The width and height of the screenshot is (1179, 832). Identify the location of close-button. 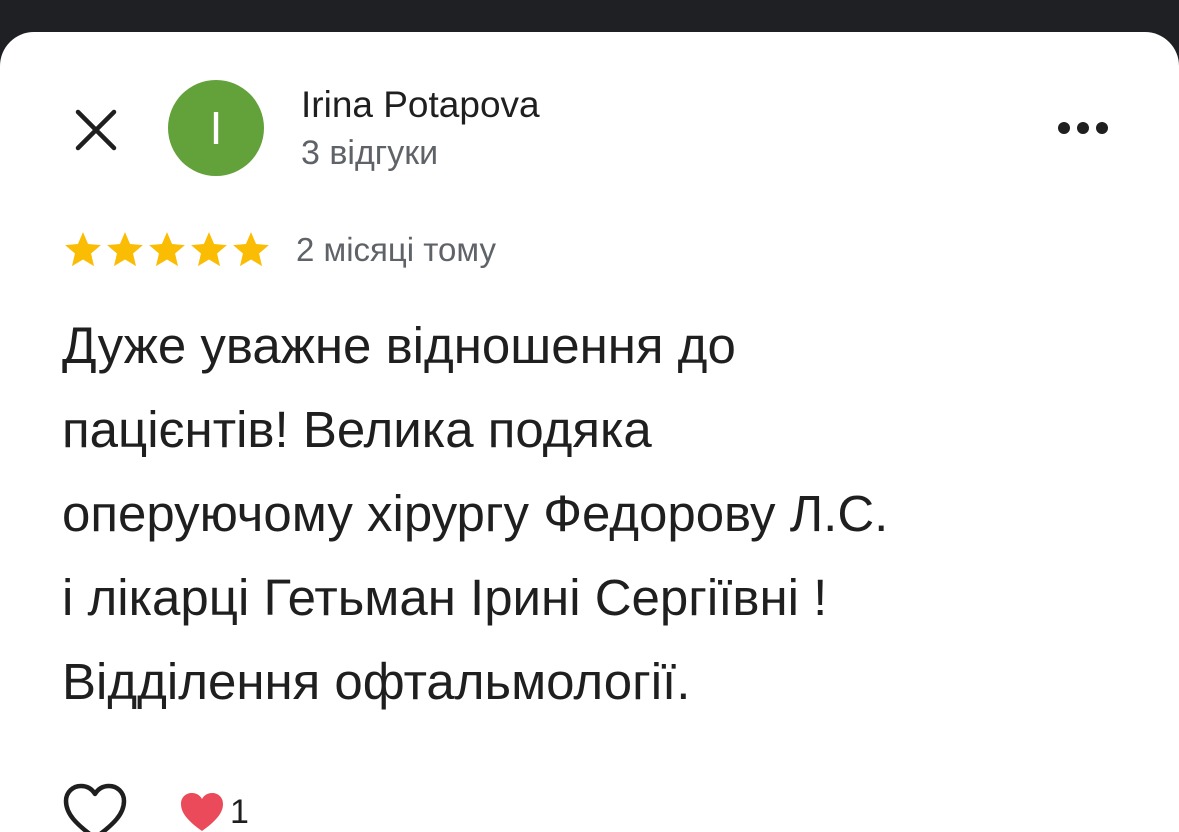
(96, 130).